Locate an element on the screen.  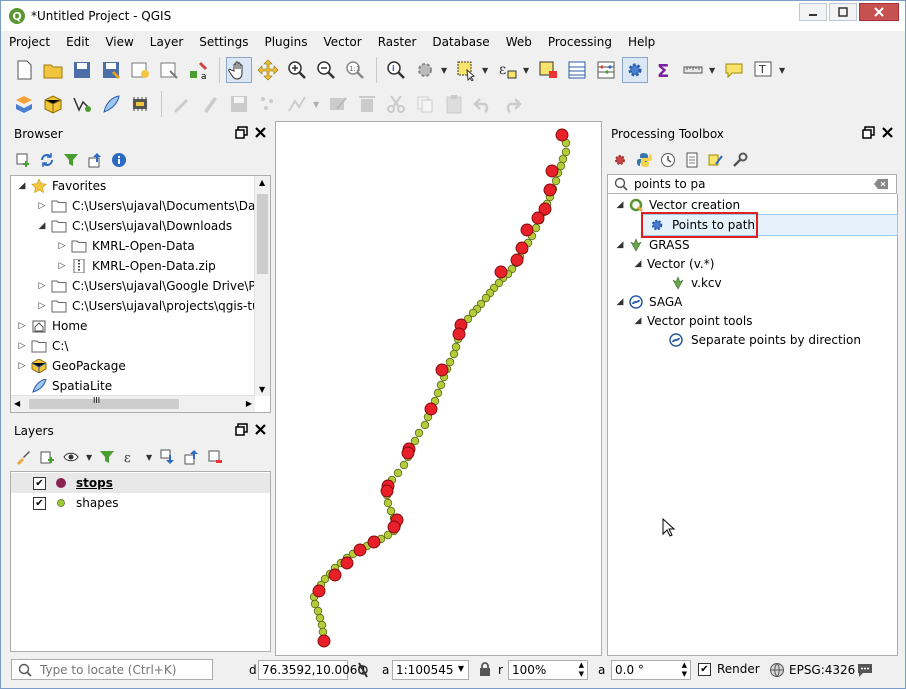
add-layer-button is located at coordinates (23, 160).